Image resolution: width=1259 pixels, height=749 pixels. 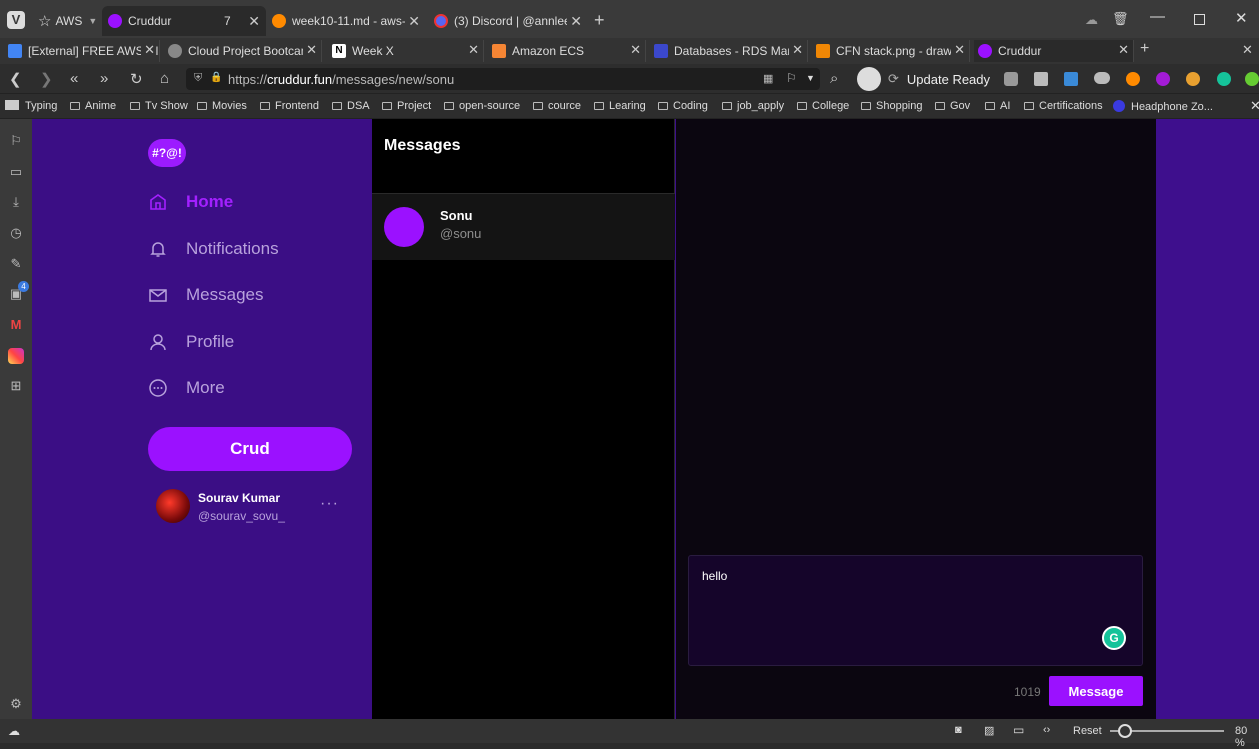 I want to click on reload-icon: ↻, so click(x=136, y=79).